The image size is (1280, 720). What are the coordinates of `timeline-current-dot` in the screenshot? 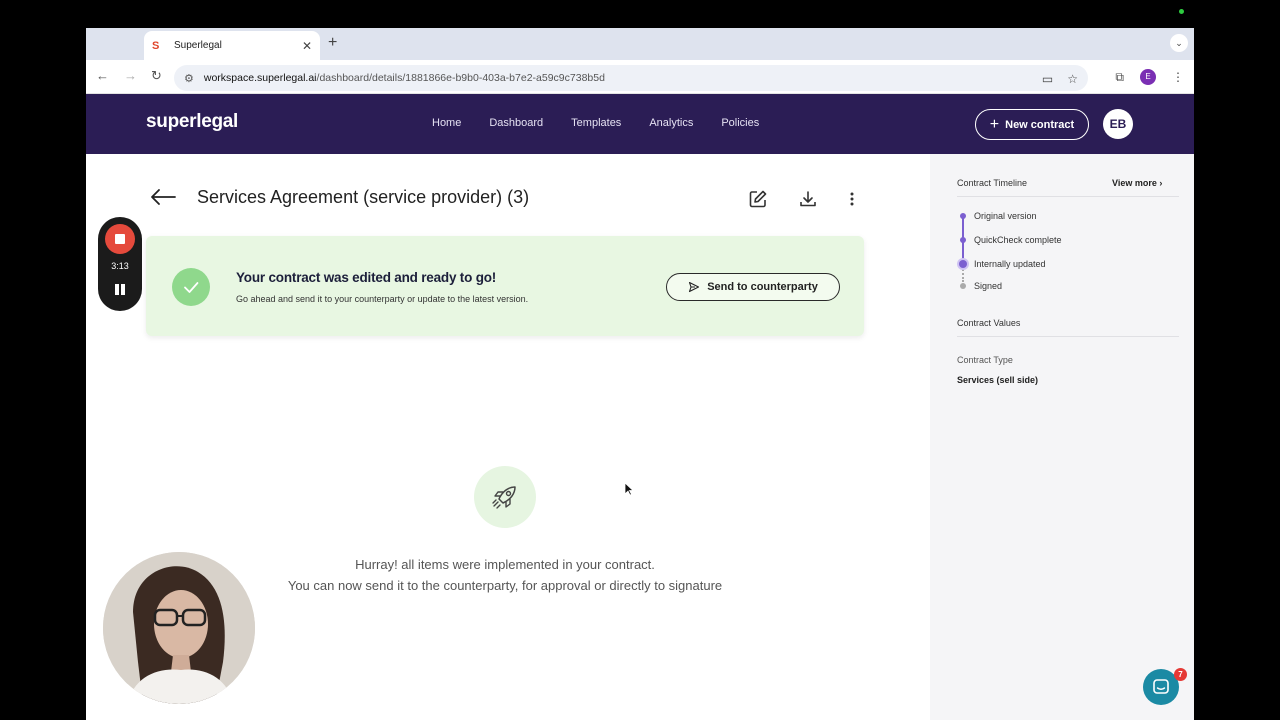 It's located at (963, 264).